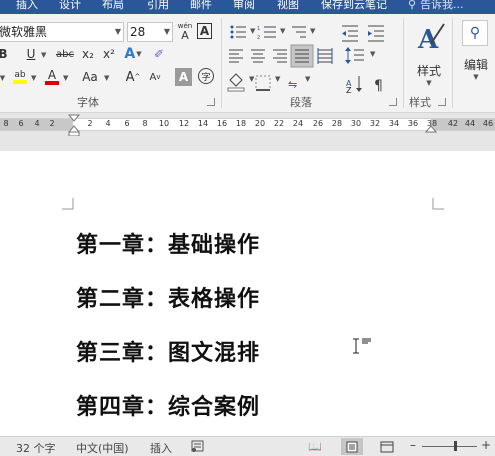  I want to click on shrink-font-label: A, so click(153, 77).